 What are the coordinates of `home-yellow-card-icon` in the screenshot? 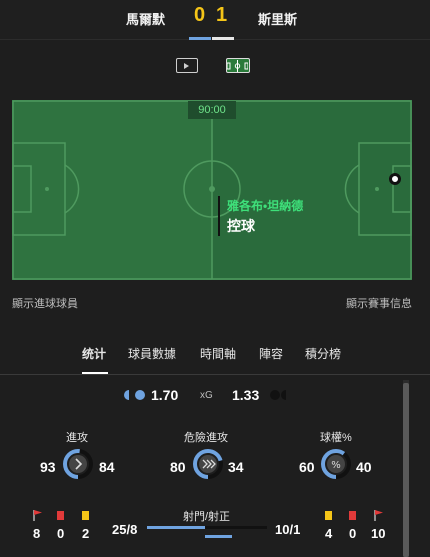 It's located at (85, 515).